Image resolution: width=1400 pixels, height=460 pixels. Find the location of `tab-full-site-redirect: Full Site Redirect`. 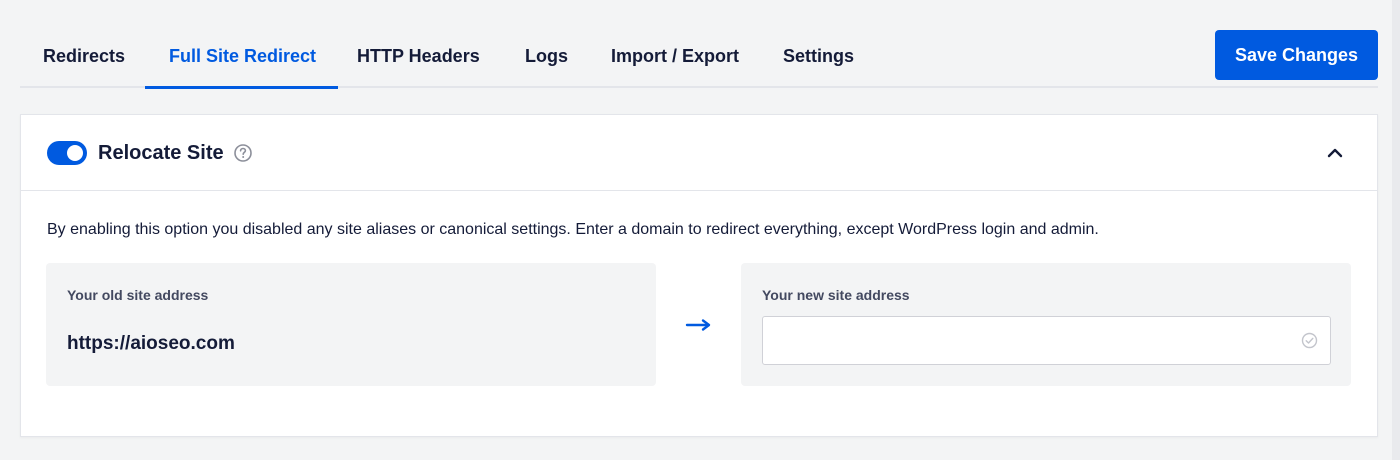

tab-full-site-redirect: Full Site Redirect is located at coordinates (241, 44).